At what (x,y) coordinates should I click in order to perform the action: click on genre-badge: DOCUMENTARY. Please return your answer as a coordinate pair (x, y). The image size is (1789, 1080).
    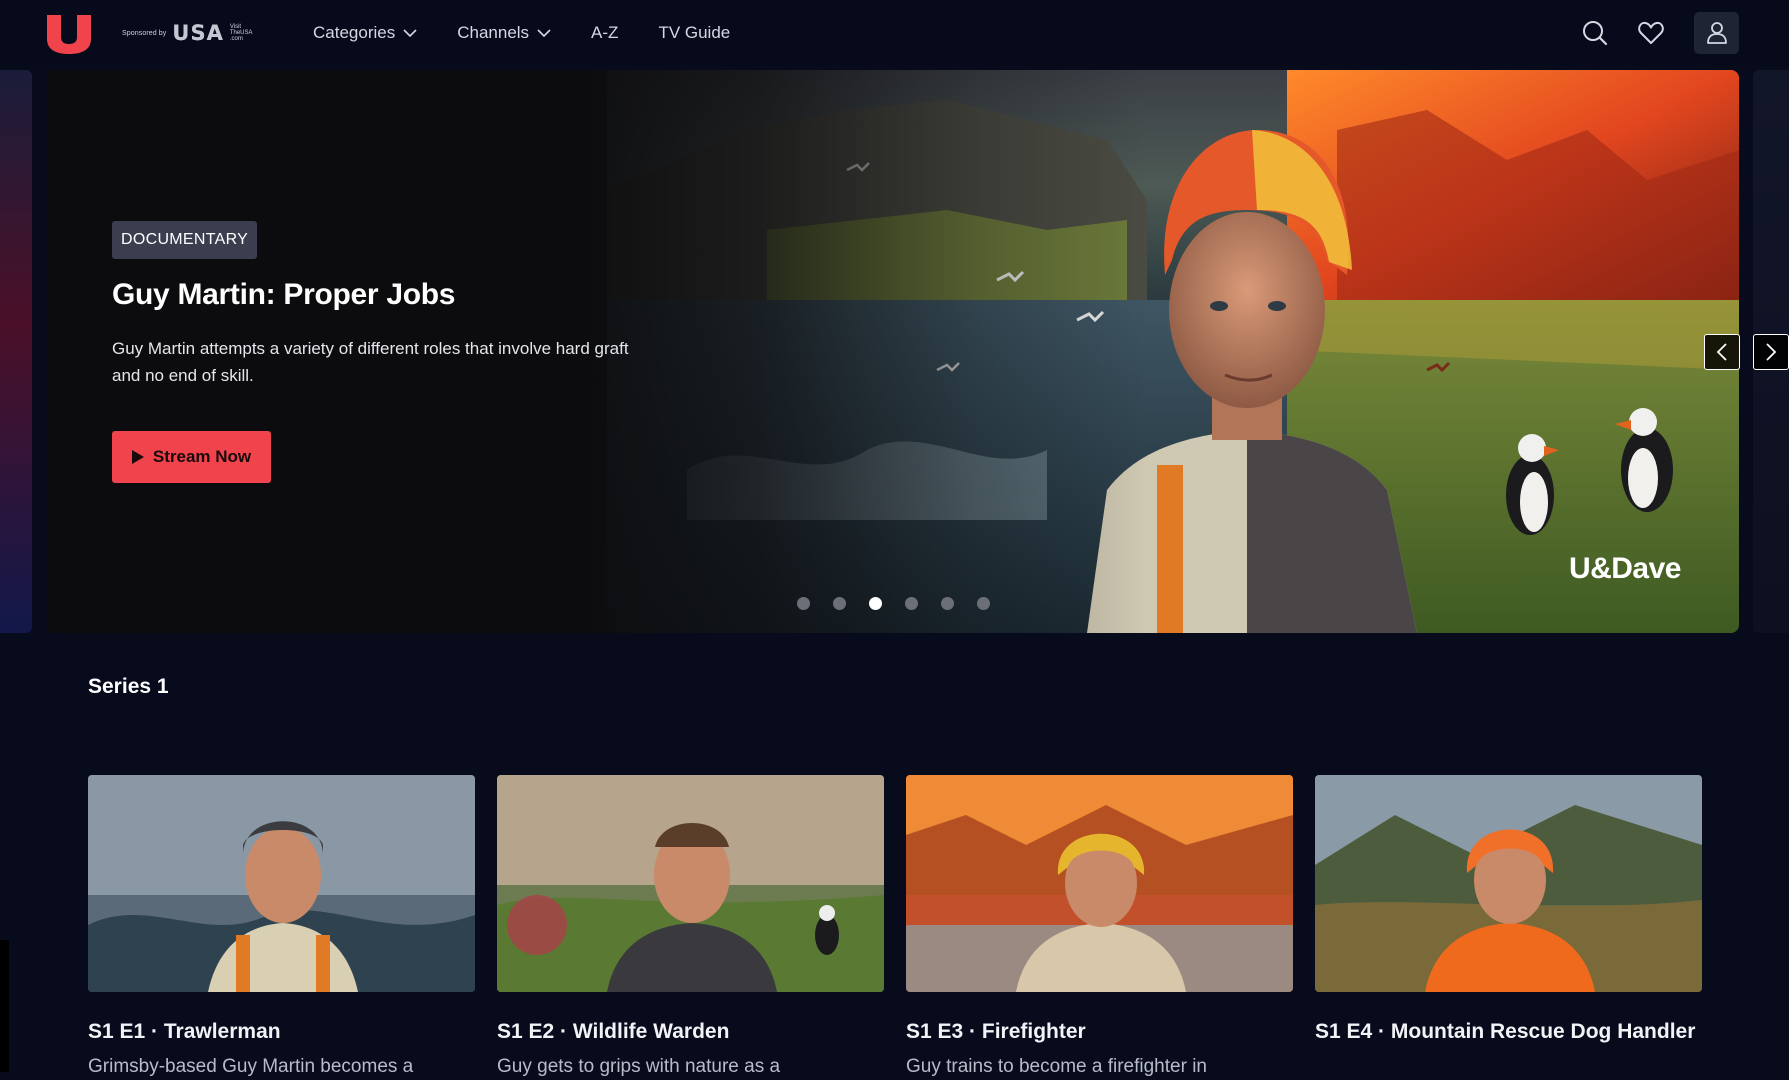
    Looking at the image, I should click on (185, 240).